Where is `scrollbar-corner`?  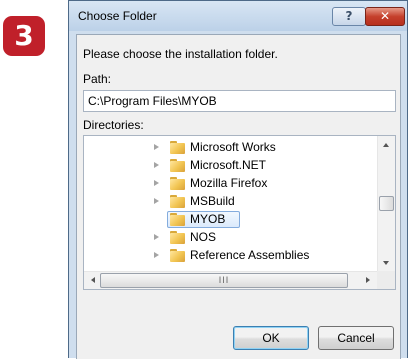
scrollbar-corner is located at coordinates (386, 280).